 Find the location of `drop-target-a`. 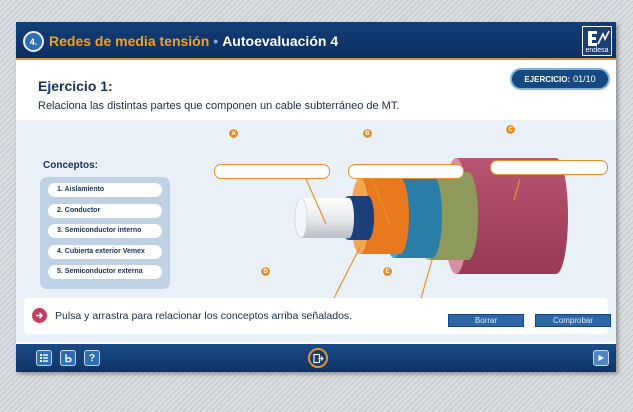

drop-target-a is located at coordinates (272, 171).